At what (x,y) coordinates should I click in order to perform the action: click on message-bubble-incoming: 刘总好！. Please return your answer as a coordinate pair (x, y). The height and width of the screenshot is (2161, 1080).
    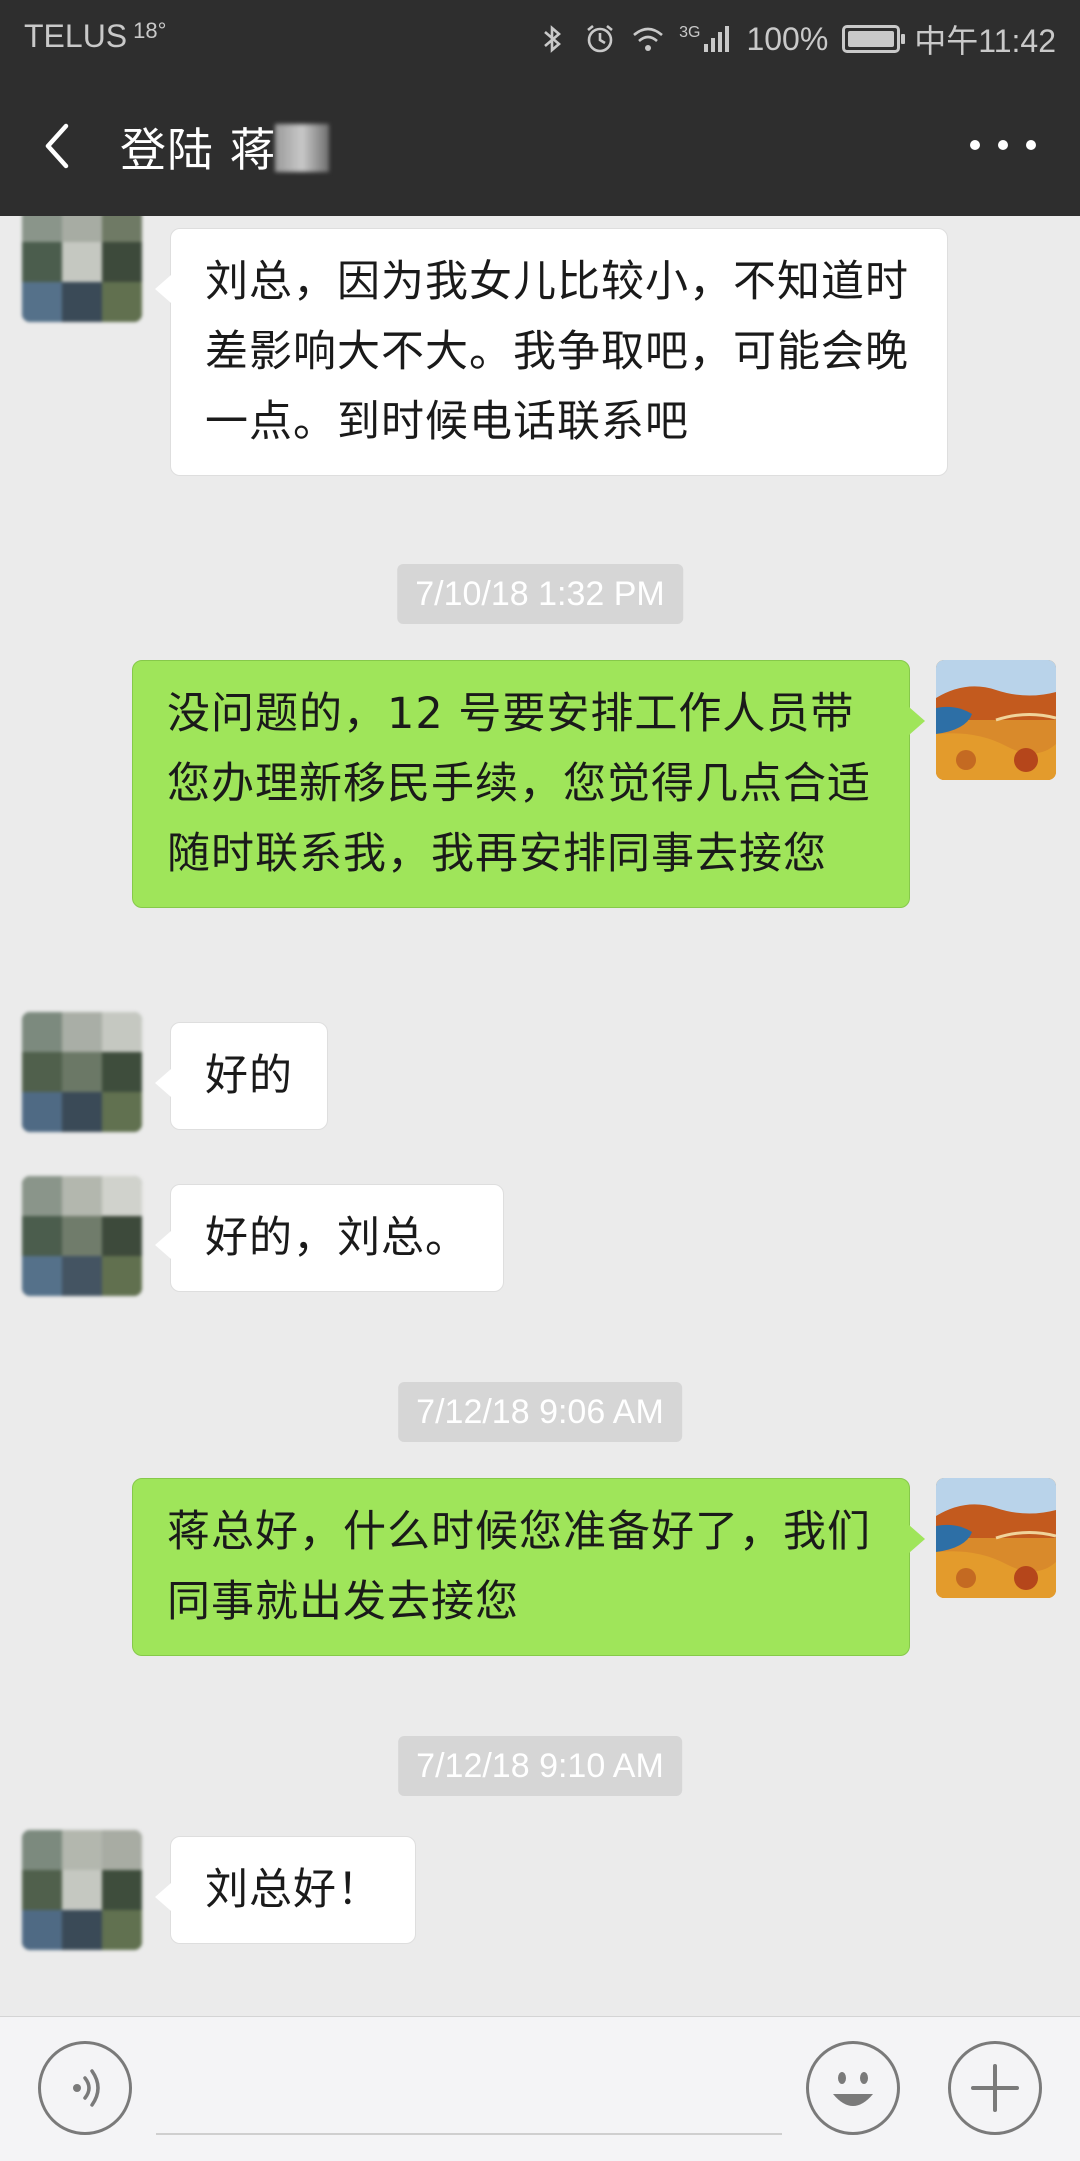
    Looking at the image, I should click on (285, 1890).